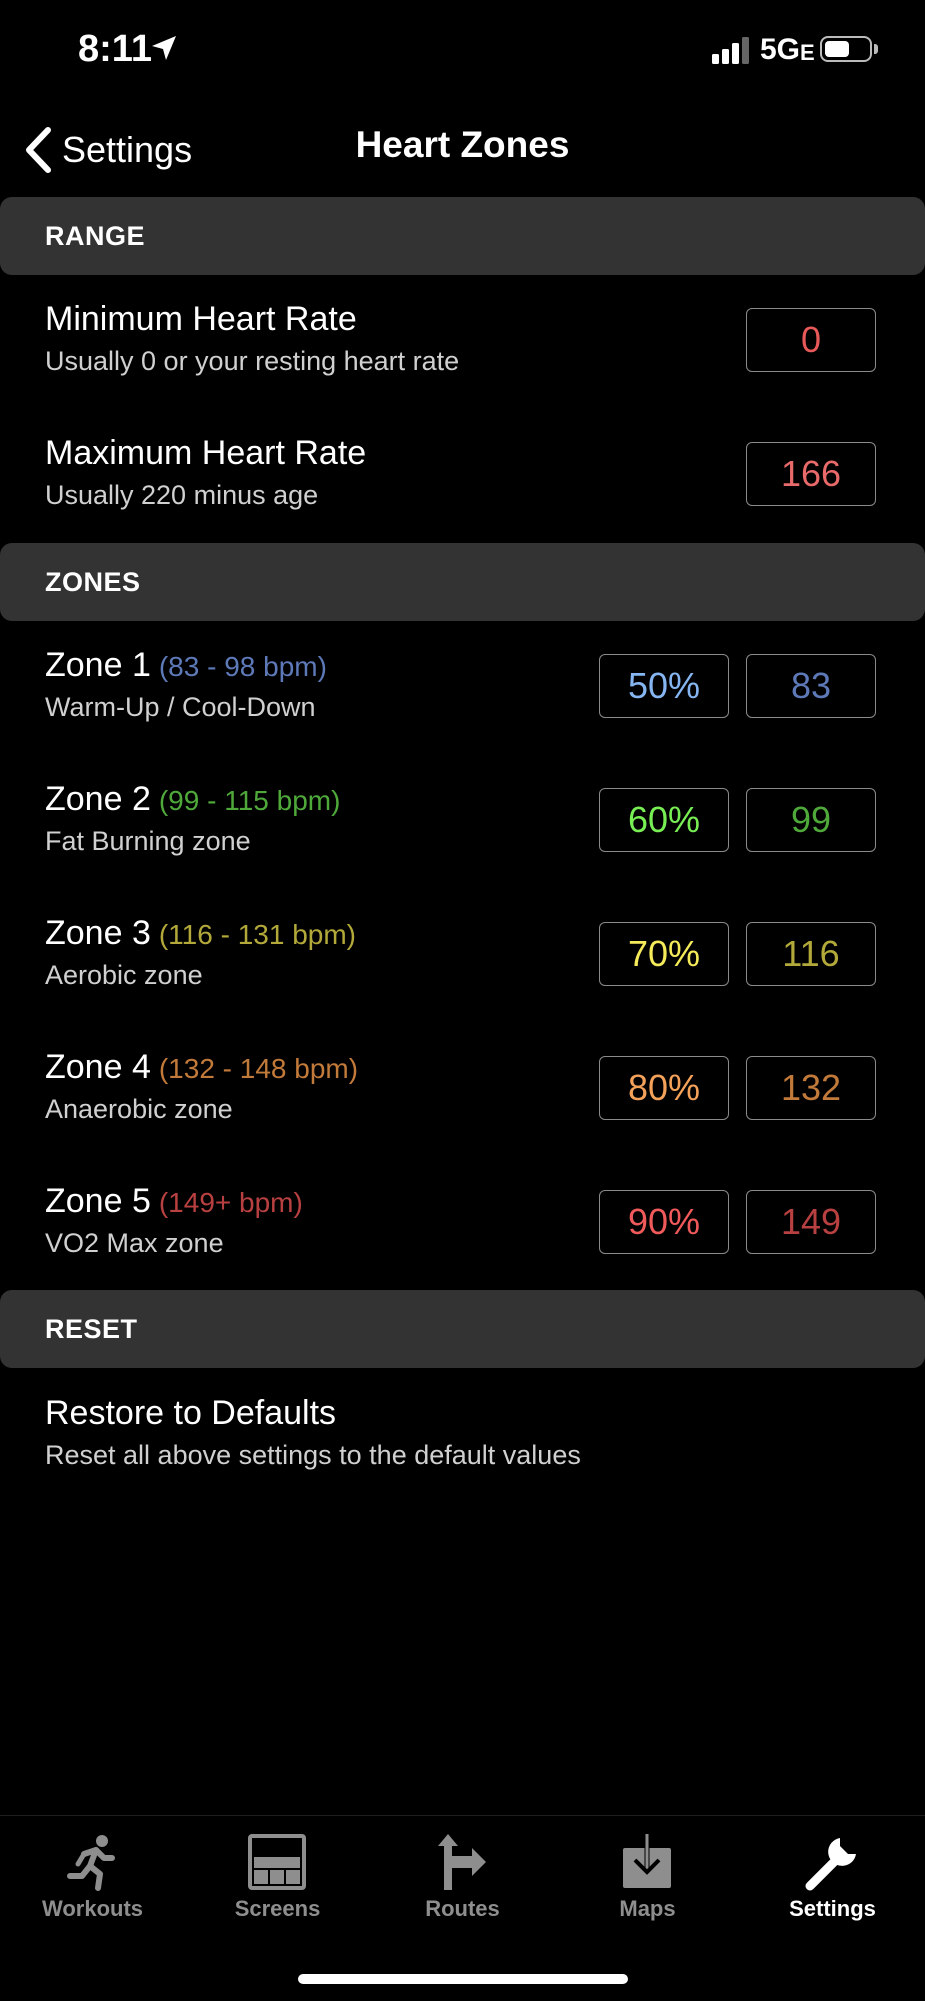 This screenshot has height=2001, width=925. Describe the element at coordinates (134, 1243) in the screenshot. I see `zone-subtitle: VO2 Max zone` at that location.